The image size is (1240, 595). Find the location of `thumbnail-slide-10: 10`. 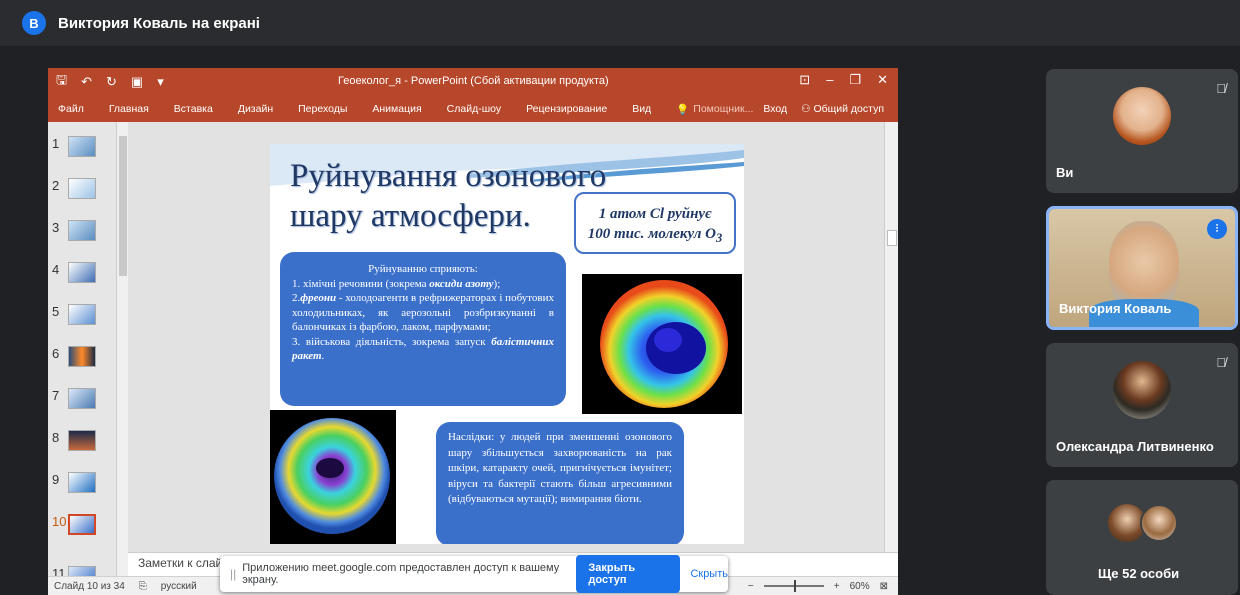

thumbnail-slide-10: 10 is located at coordinates (74, 524).